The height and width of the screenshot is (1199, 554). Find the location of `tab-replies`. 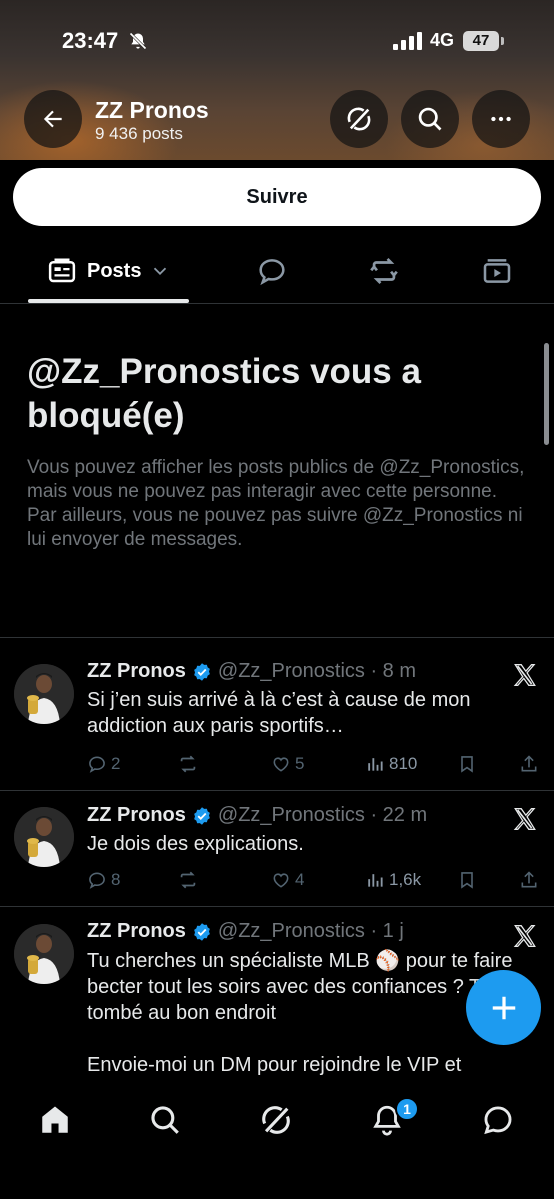

tab-replies is located at coordinates (272, 271).